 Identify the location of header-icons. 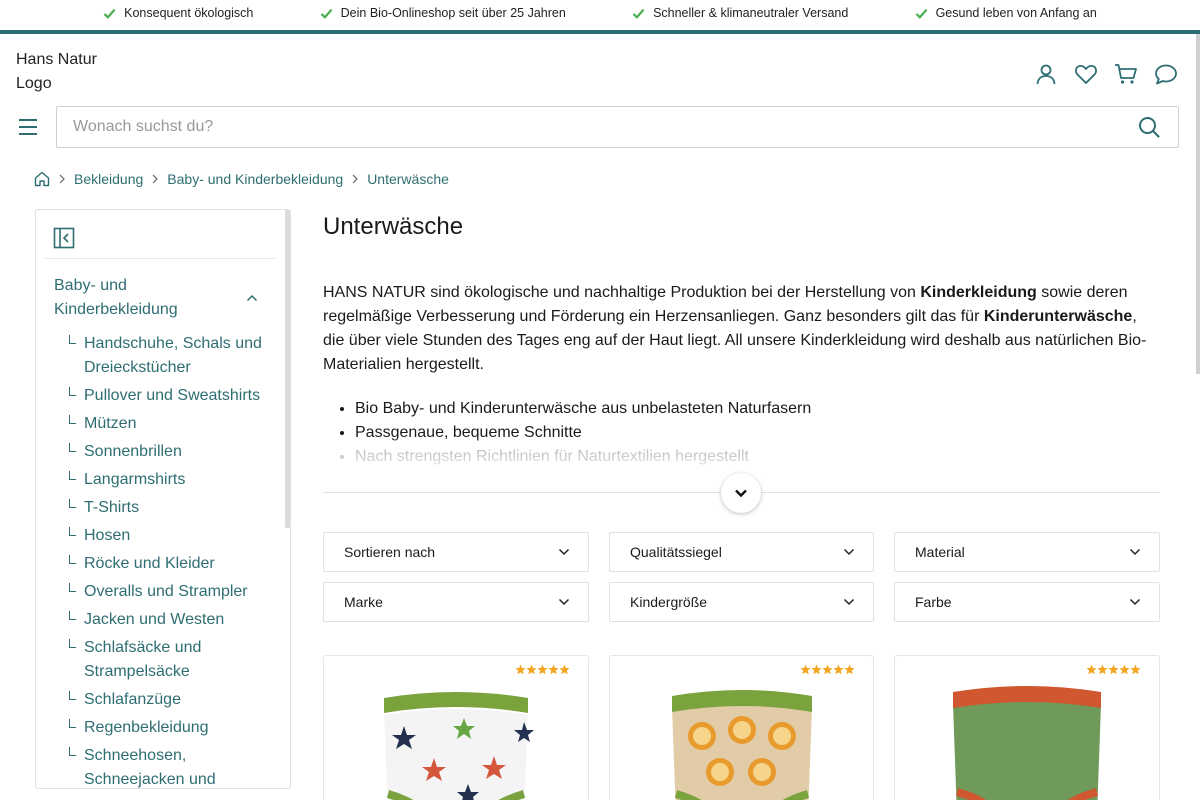
(1106, 74).